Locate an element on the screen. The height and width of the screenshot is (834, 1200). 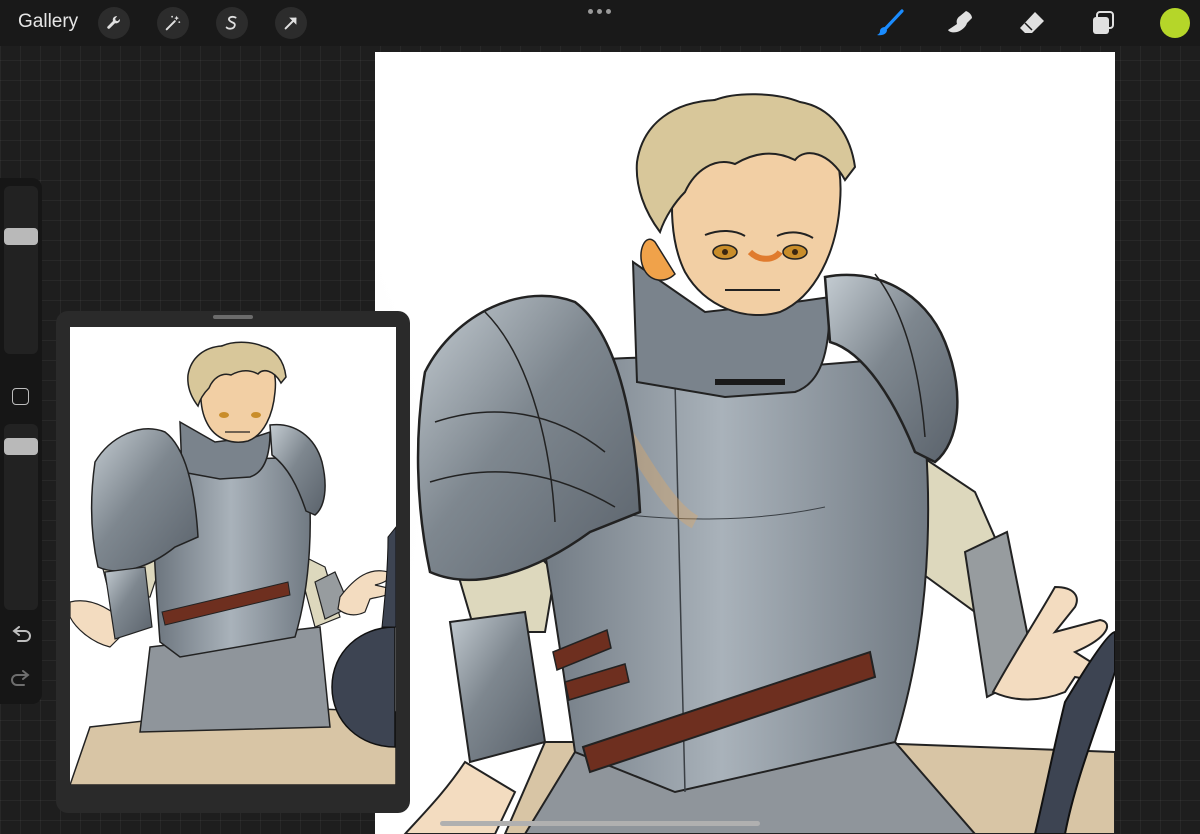
eraser-icon is located at coordinates (1032, 22).